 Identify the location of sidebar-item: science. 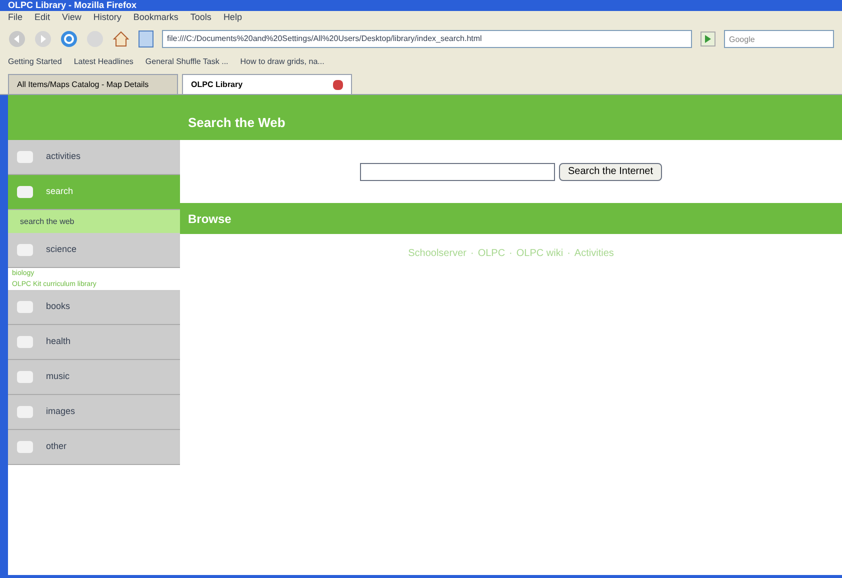
(94, 250).